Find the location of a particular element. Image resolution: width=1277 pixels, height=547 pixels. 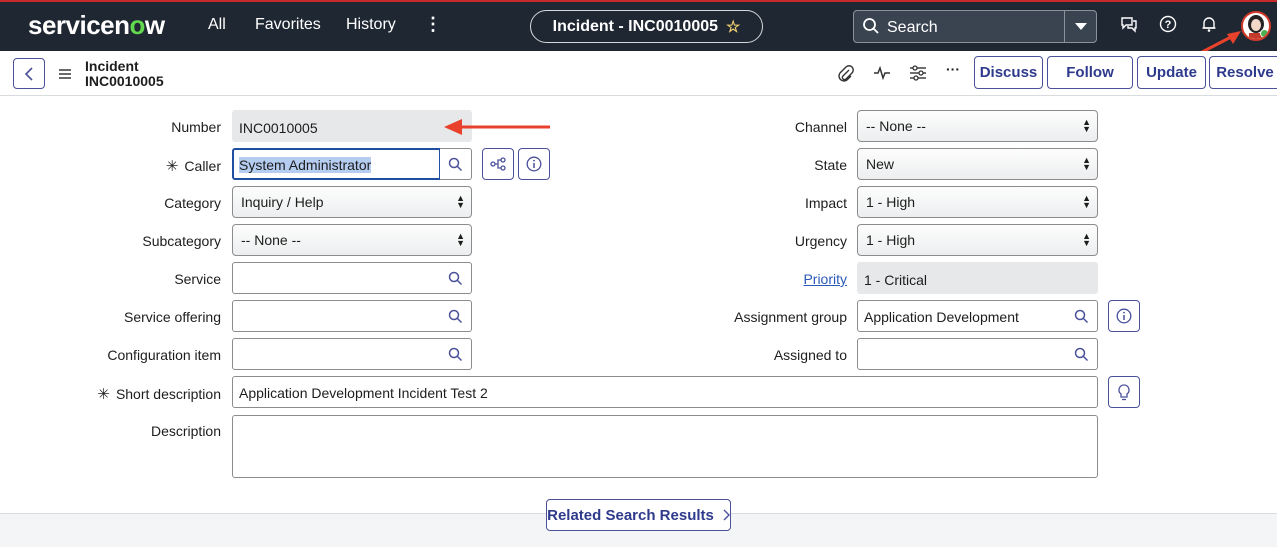

search-scope-dropdown is located at coordinates (1080, 26).